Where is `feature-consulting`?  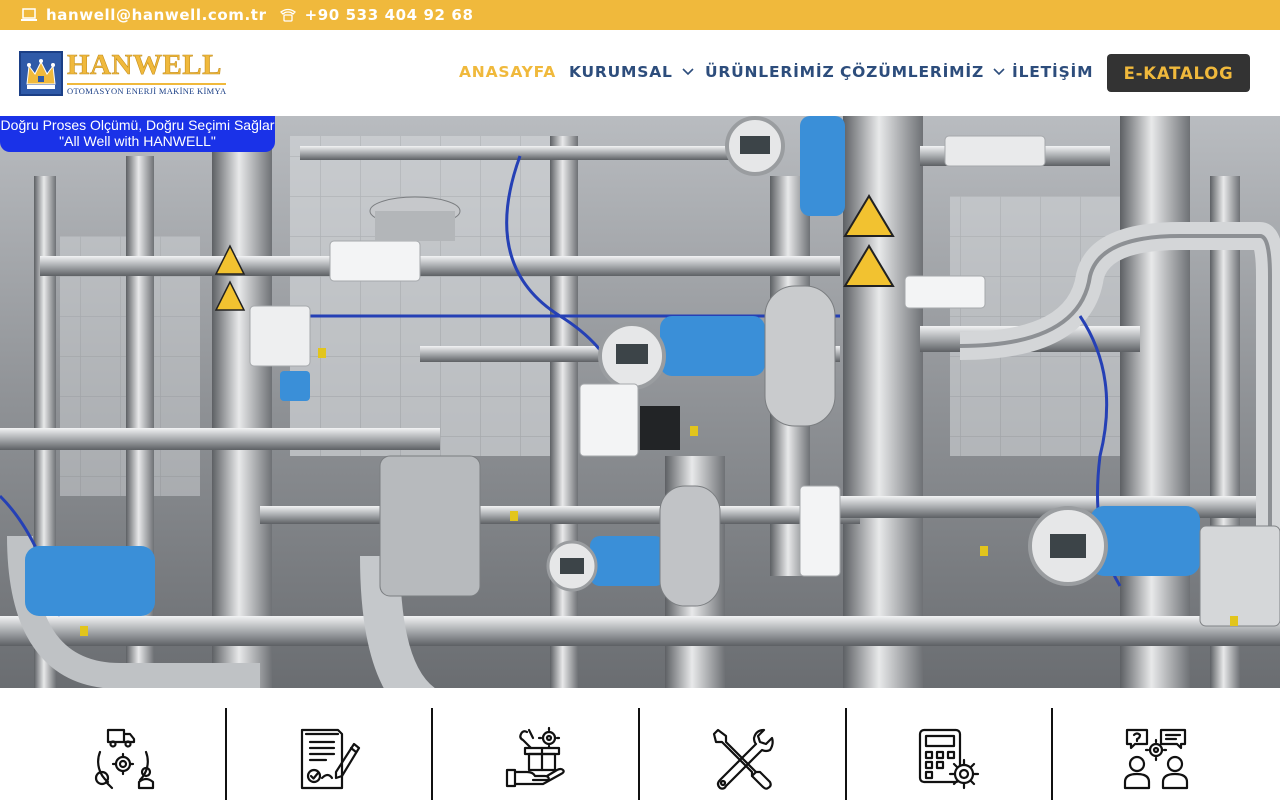 feature-consulting is located at coordinates (1156, 744).